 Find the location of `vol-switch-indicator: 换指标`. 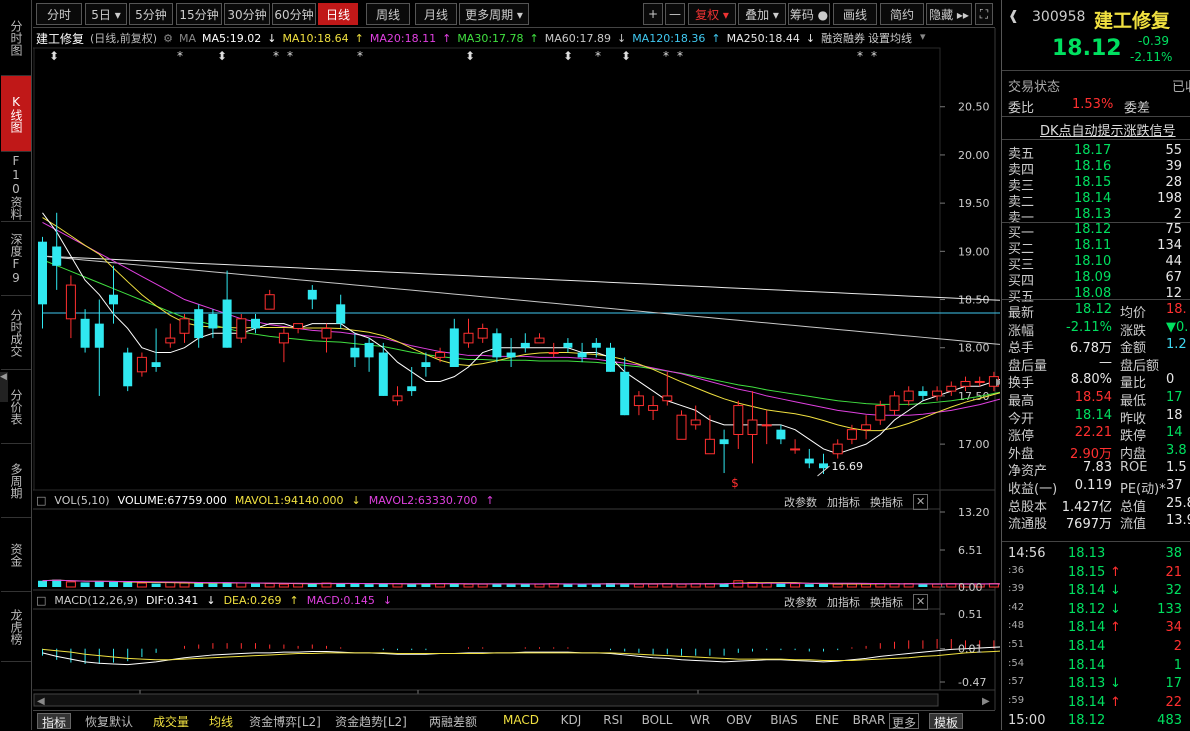

vol-switch-indicator: 换指标 is located at coordinates (886, 502).